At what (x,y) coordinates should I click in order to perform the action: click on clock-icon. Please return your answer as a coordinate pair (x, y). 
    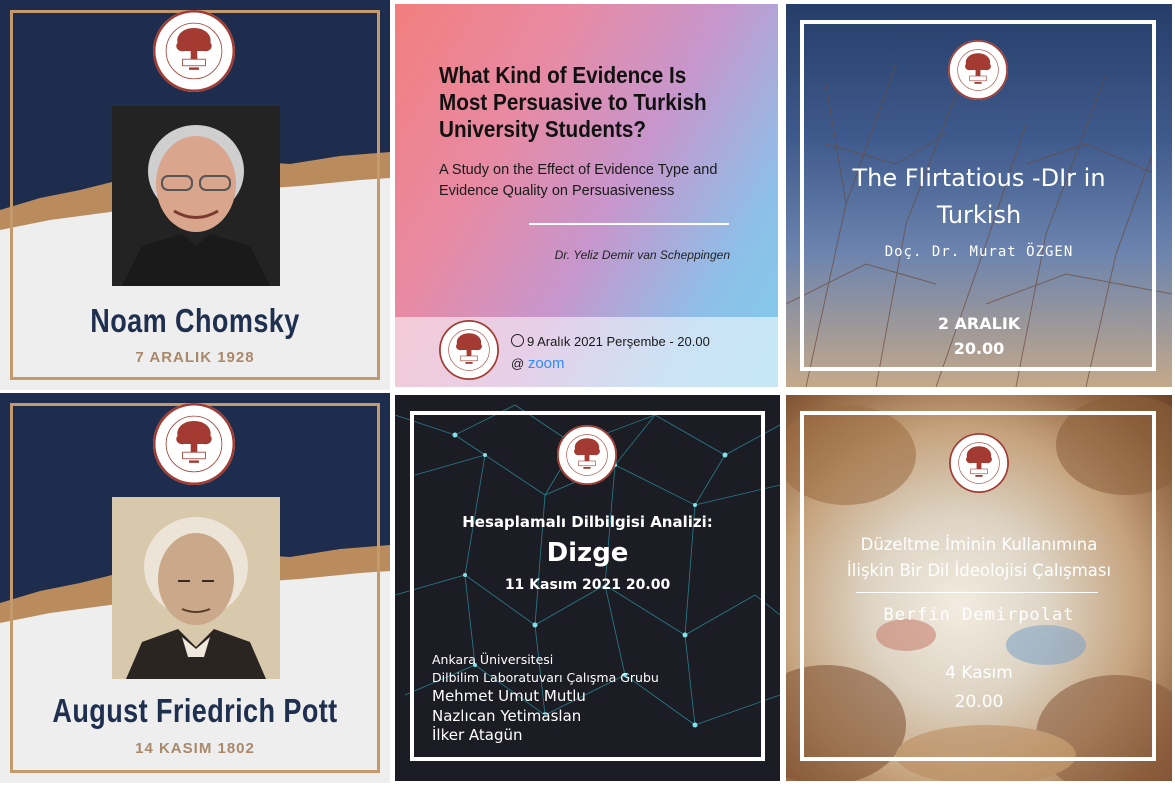
    Looking at the image, I should click on (517, 340).